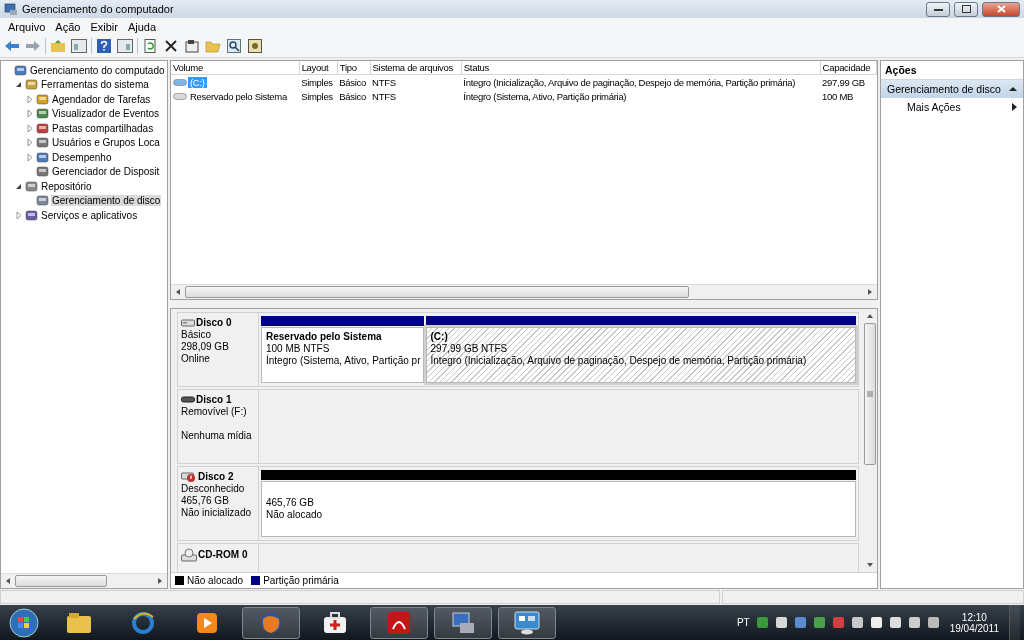  I want to click on tree-item: Repositório, so click(66, 186).